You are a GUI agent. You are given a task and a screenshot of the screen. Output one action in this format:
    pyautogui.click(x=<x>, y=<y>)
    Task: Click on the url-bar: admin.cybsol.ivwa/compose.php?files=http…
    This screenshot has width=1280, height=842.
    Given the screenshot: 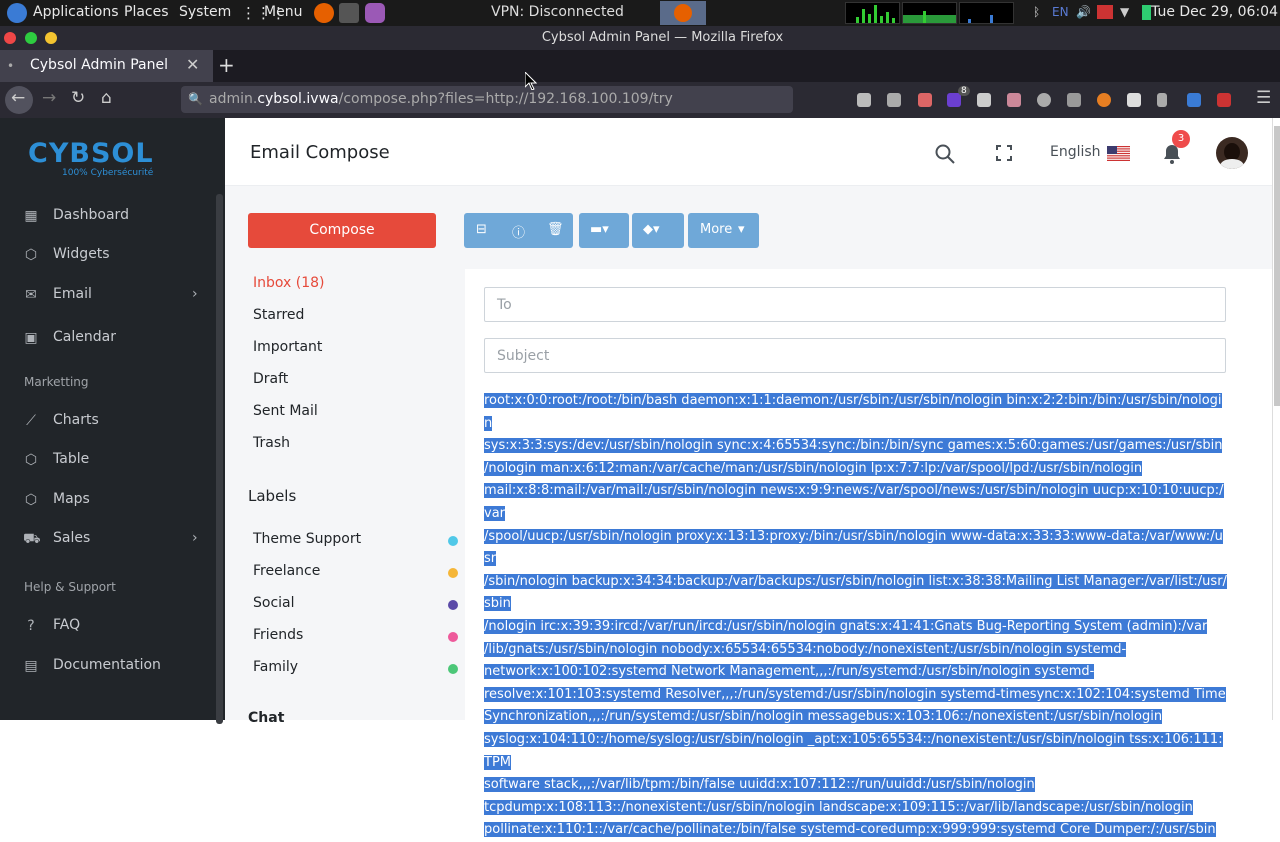 What is the action you would take?
    pyautogui.click(x=487, y=99)
    